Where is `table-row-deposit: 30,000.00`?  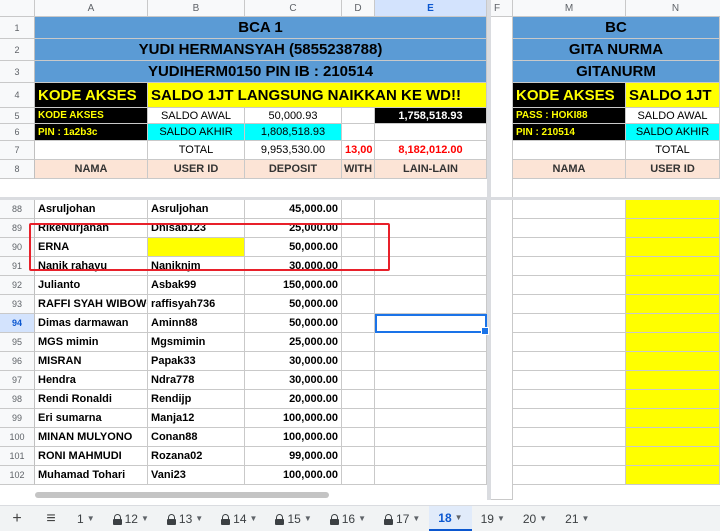
table-row-deposit: 30,000.00 is located at coordinates (293, 361).